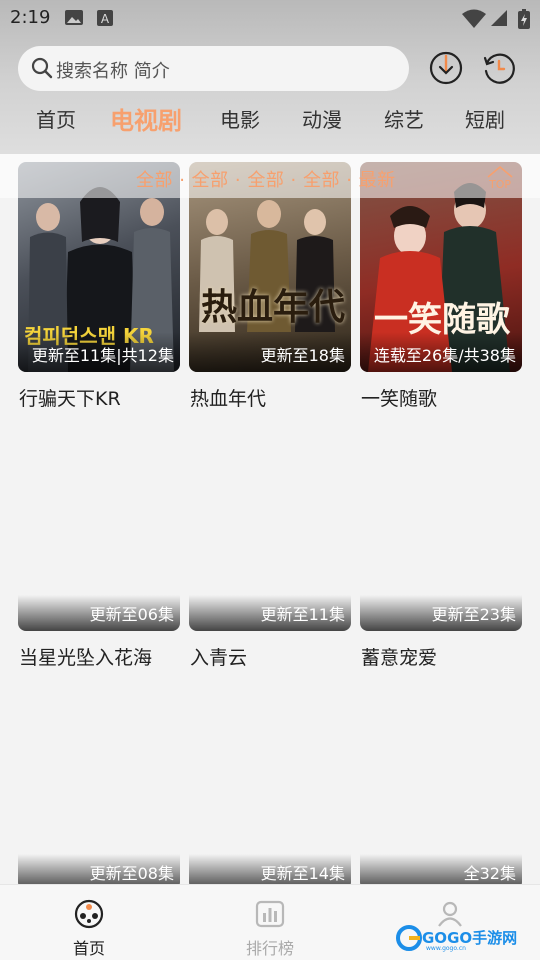 This screenshot has width=540, height=960. What do you see at coordinates (131, 614) in the screenshot?
I see `episode-badge: 更新至06集` at bounding box center [131, 614].